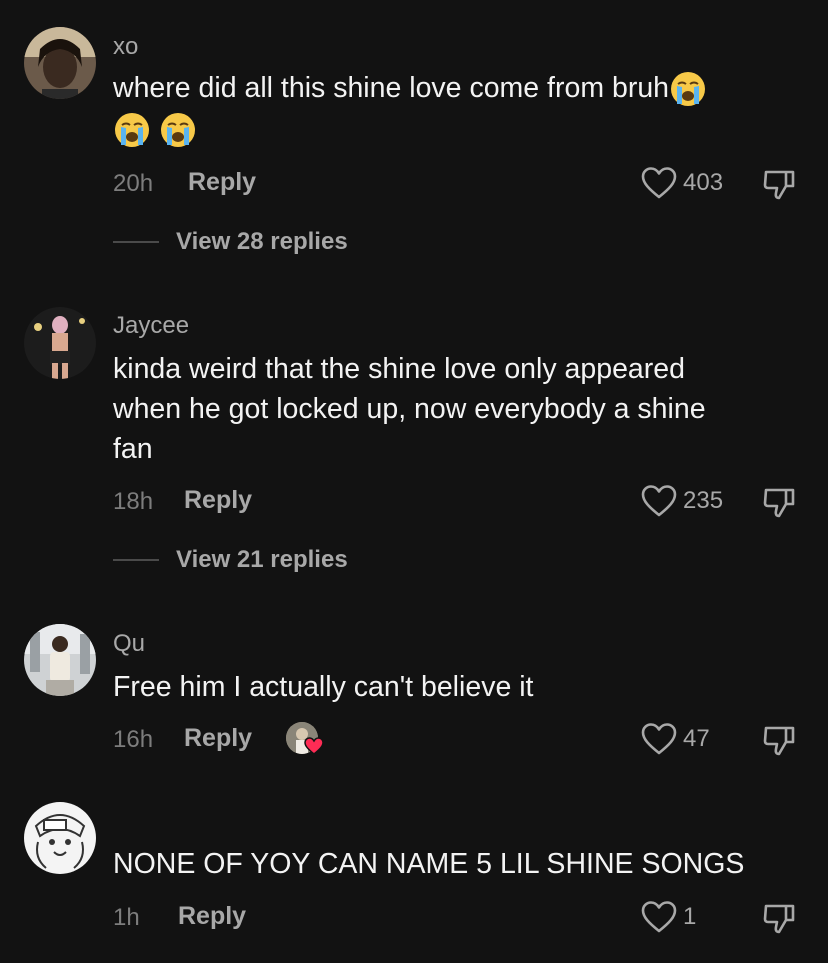  What do you see at coordinates (314, 746) in the screenshot?
I see `heart-badge-icon` at bounding box center [314, 746].